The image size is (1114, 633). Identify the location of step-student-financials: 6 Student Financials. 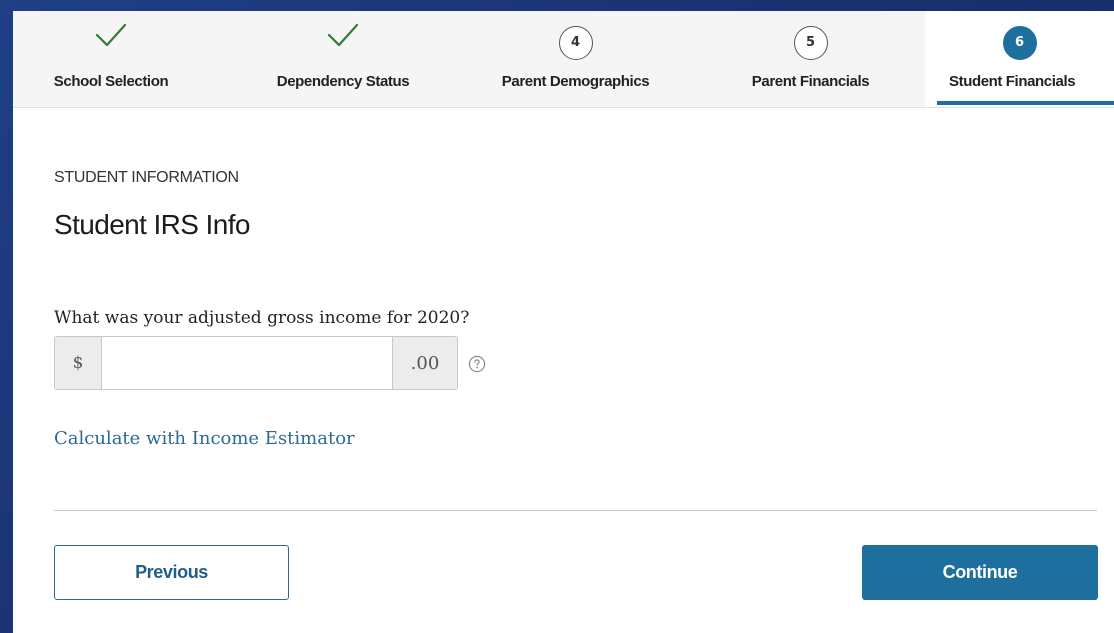
(1019, 59).